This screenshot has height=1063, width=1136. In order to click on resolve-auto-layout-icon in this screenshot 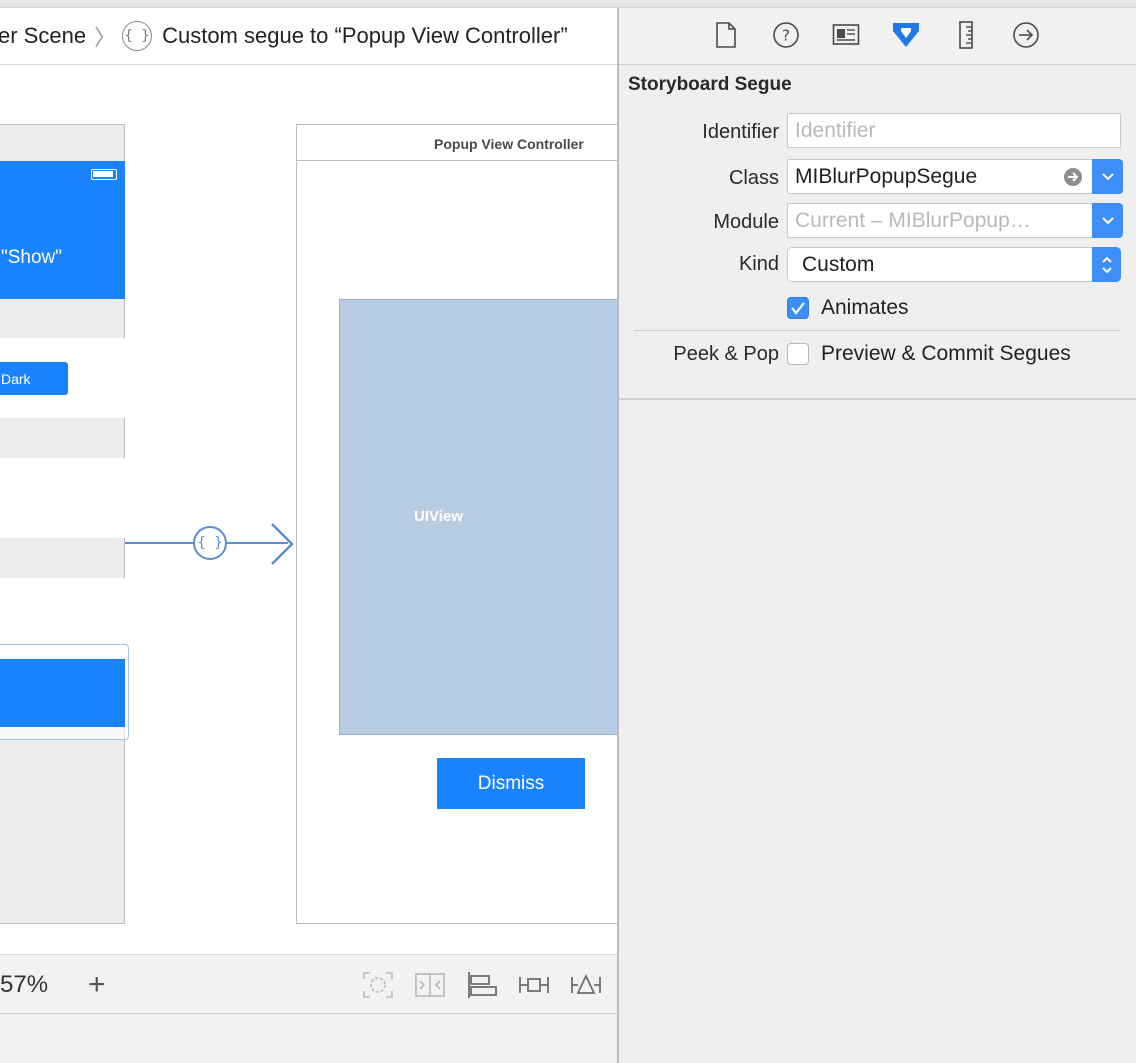, I will do `click(586, 985)`.